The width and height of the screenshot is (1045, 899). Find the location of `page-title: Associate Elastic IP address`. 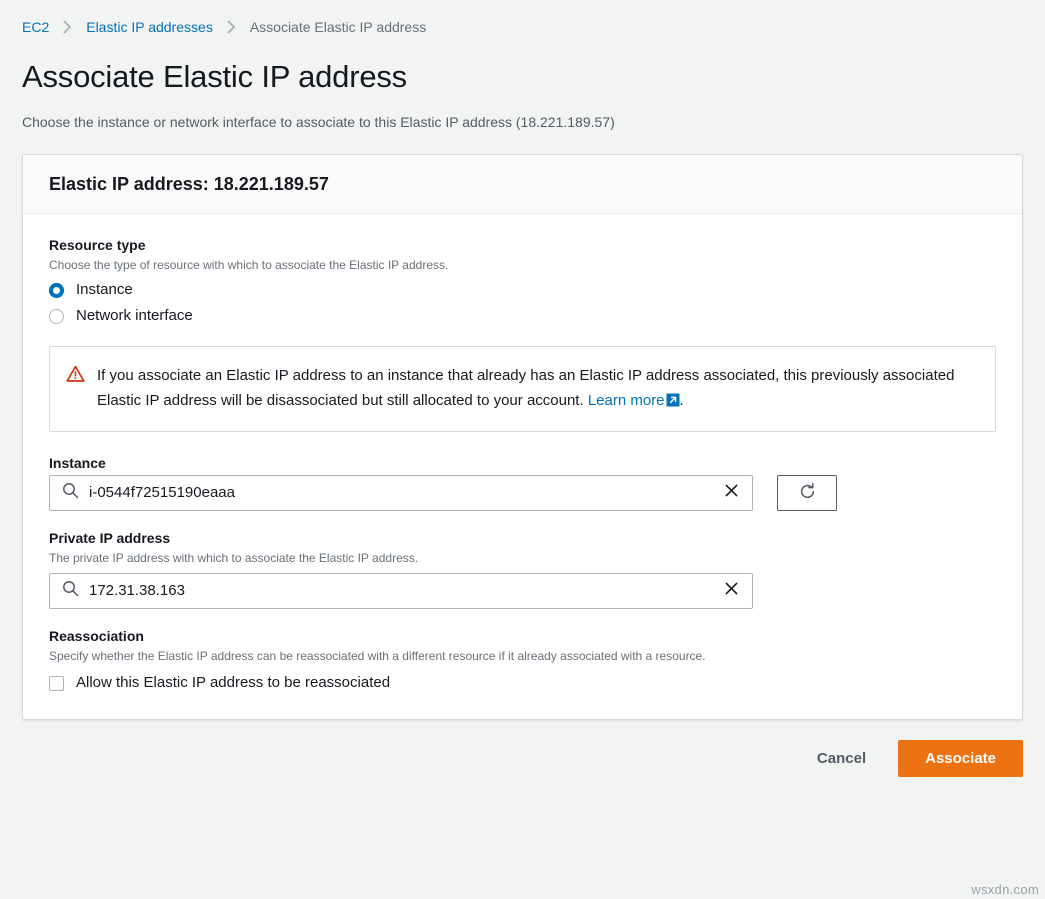

page-title: Associate Elastic IP address is located at coordinates (214, 76).